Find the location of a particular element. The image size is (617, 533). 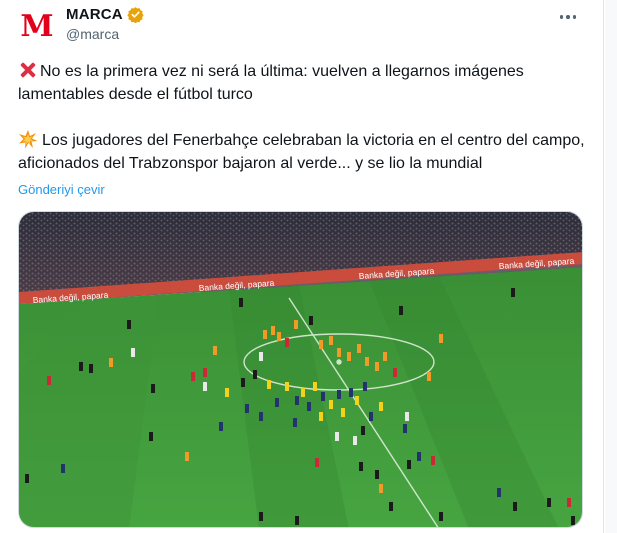

translate-post-link: Gönderiyi çevir is located at coordinates (61, 189).